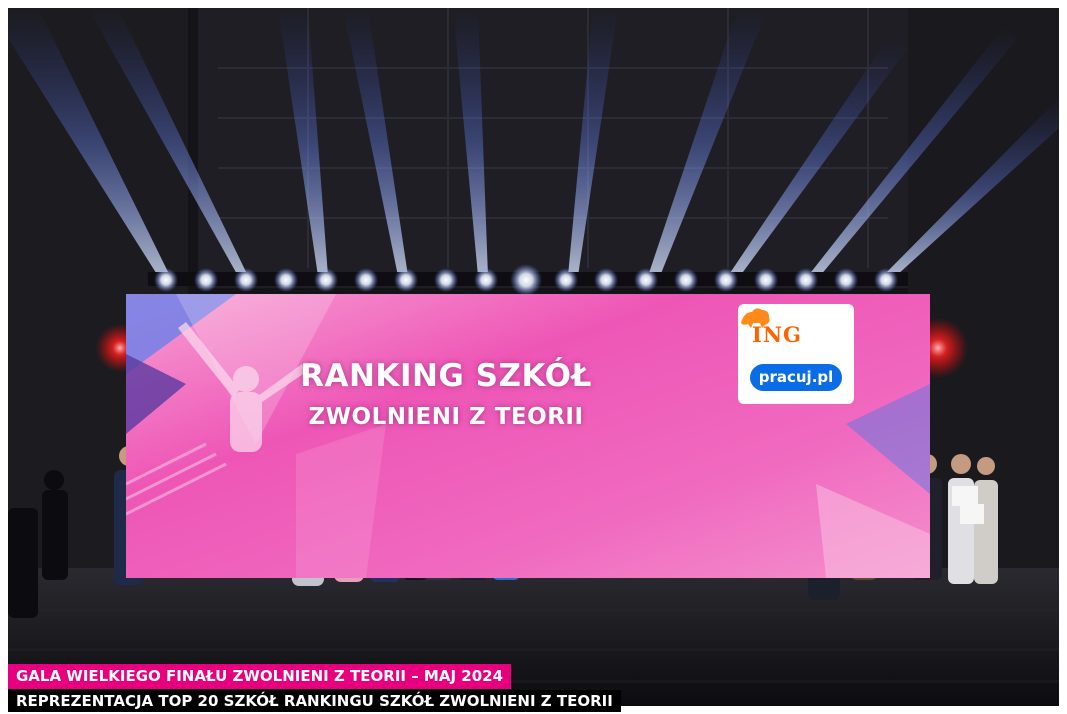 Image resolution: width=1067 pixels, height=714 pixels. I want to click on lion-icon, so click(755, 318).